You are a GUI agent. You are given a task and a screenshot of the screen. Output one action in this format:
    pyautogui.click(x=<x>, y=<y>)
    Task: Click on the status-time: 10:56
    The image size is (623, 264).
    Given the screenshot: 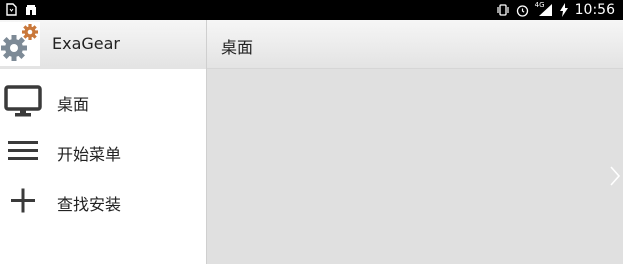 What is the action you would take?
    pyautogui.click(x=594, y=10)
    